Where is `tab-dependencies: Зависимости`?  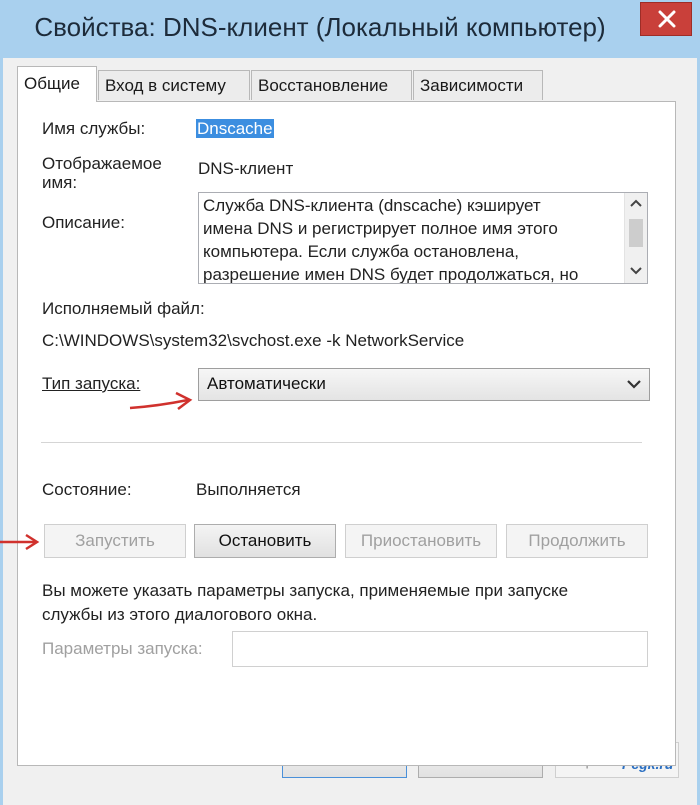
tab-dependencies: Зависимости is located at coordinates (478, 85).